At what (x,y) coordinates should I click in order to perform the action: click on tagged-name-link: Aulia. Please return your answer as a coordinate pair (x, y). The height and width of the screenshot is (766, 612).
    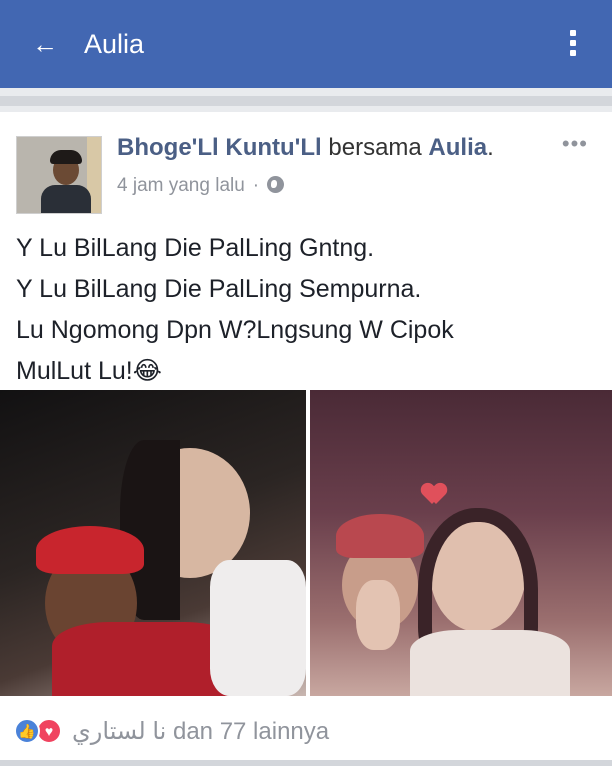
    Looking at the image, I should click on (457, 147).